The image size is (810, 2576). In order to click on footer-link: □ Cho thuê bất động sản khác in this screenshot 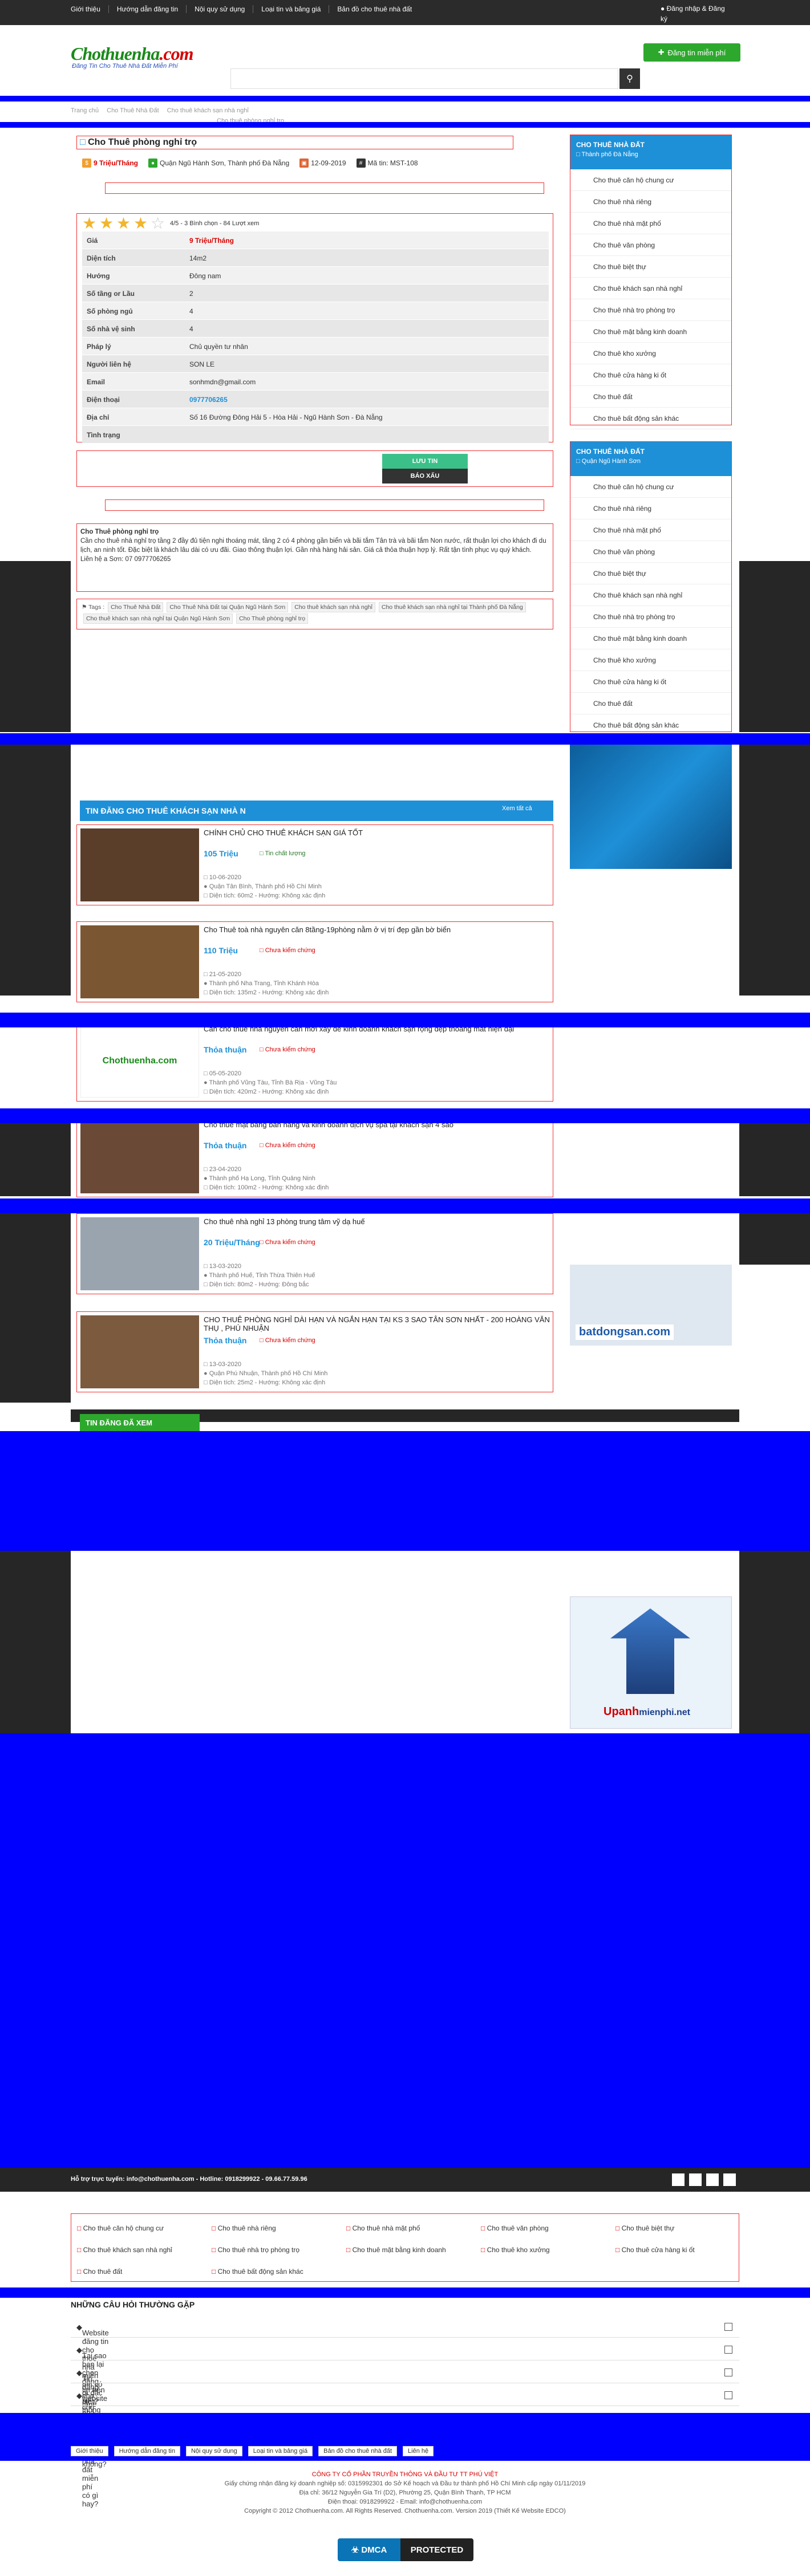, I will do `click(257, 2272)`.